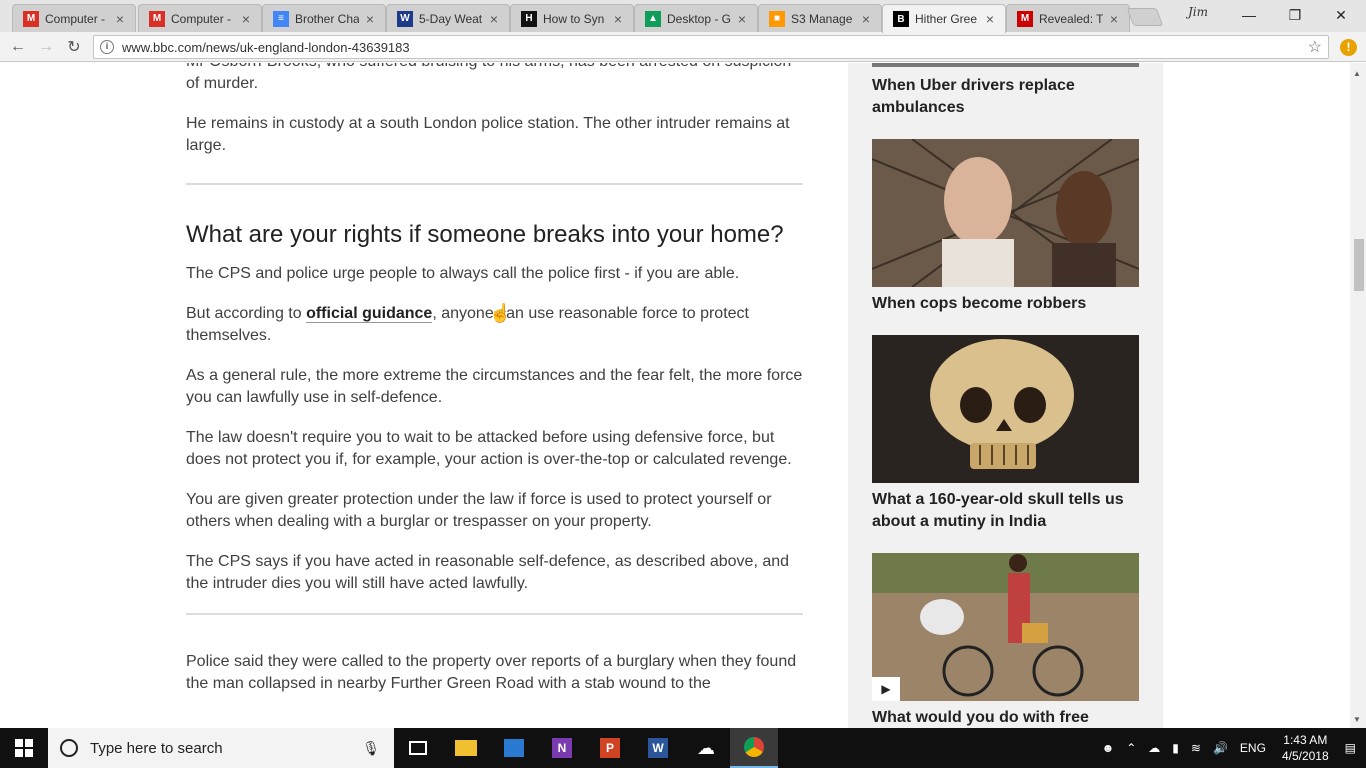 This screenshot has width=1366, height=768. What do you see at coordinates (24, 748) in the screenshot?
I see `start-button` at bounding box center [24, 748].